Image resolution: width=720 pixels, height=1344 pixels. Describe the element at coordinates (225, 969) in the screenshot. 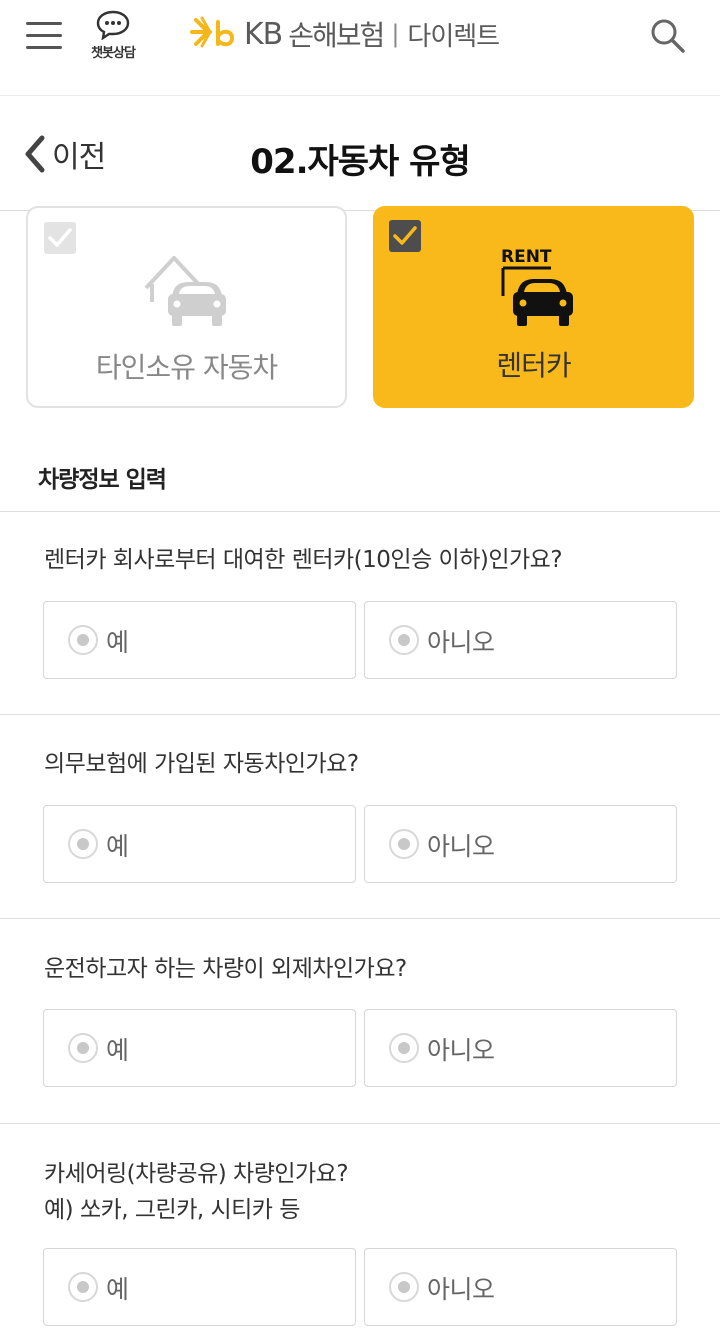

I see `question-imported-car: 운전하고자 하는 차량이 외제차인가요?` at that location.